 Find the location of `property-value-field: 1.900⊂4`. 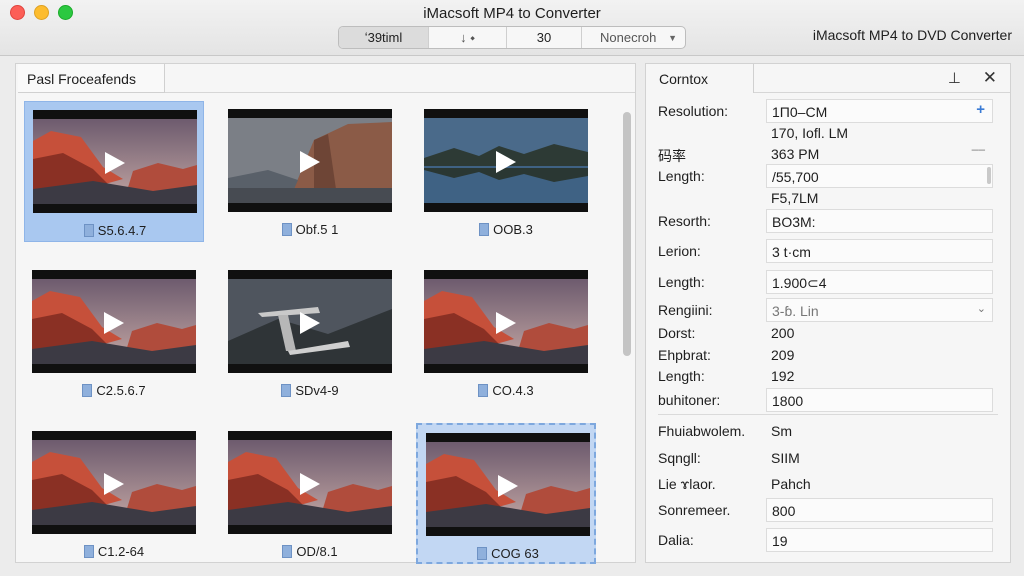

property-value-field: 1.900⊂4 is located at coordinates (879, 282).